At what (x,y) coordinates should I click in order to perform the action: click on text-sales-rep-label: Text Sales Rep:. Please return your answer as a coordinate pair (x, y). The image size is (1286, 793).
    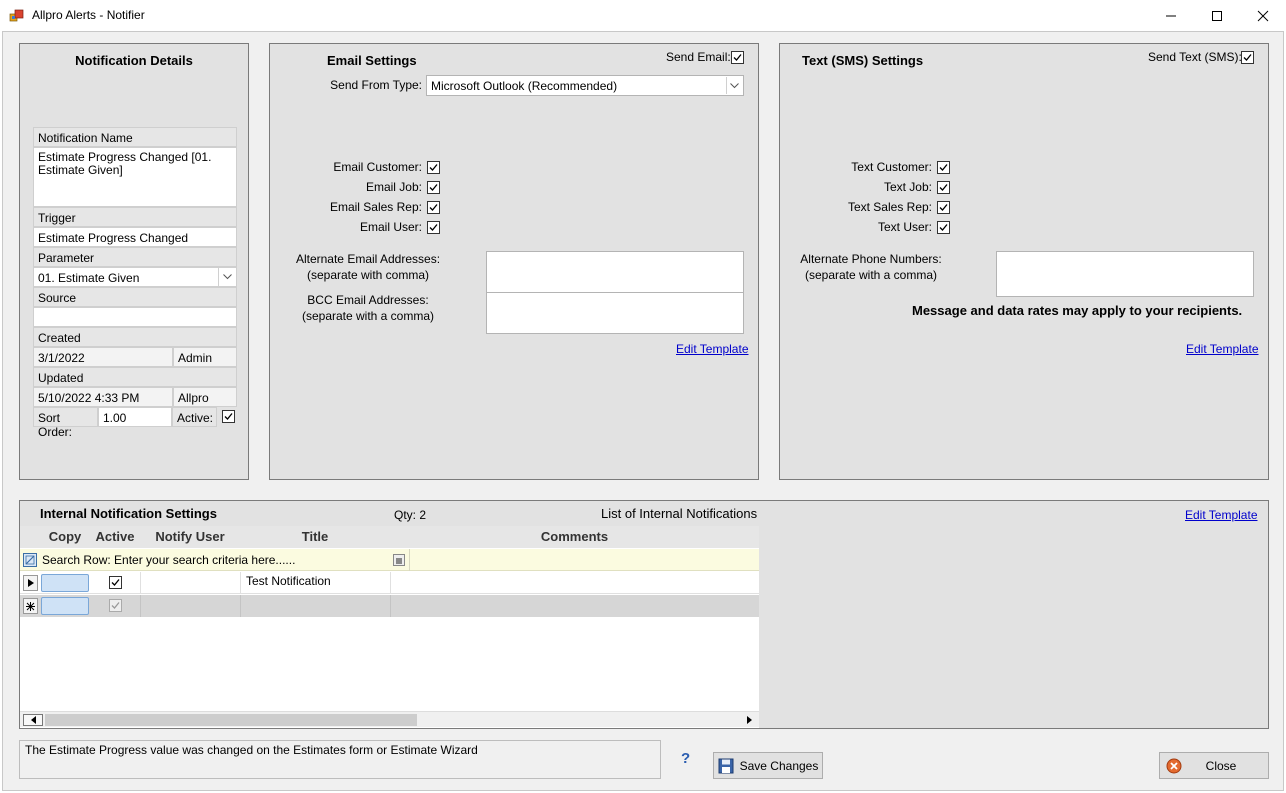
    Looking at the image, I should click on (889, 207).